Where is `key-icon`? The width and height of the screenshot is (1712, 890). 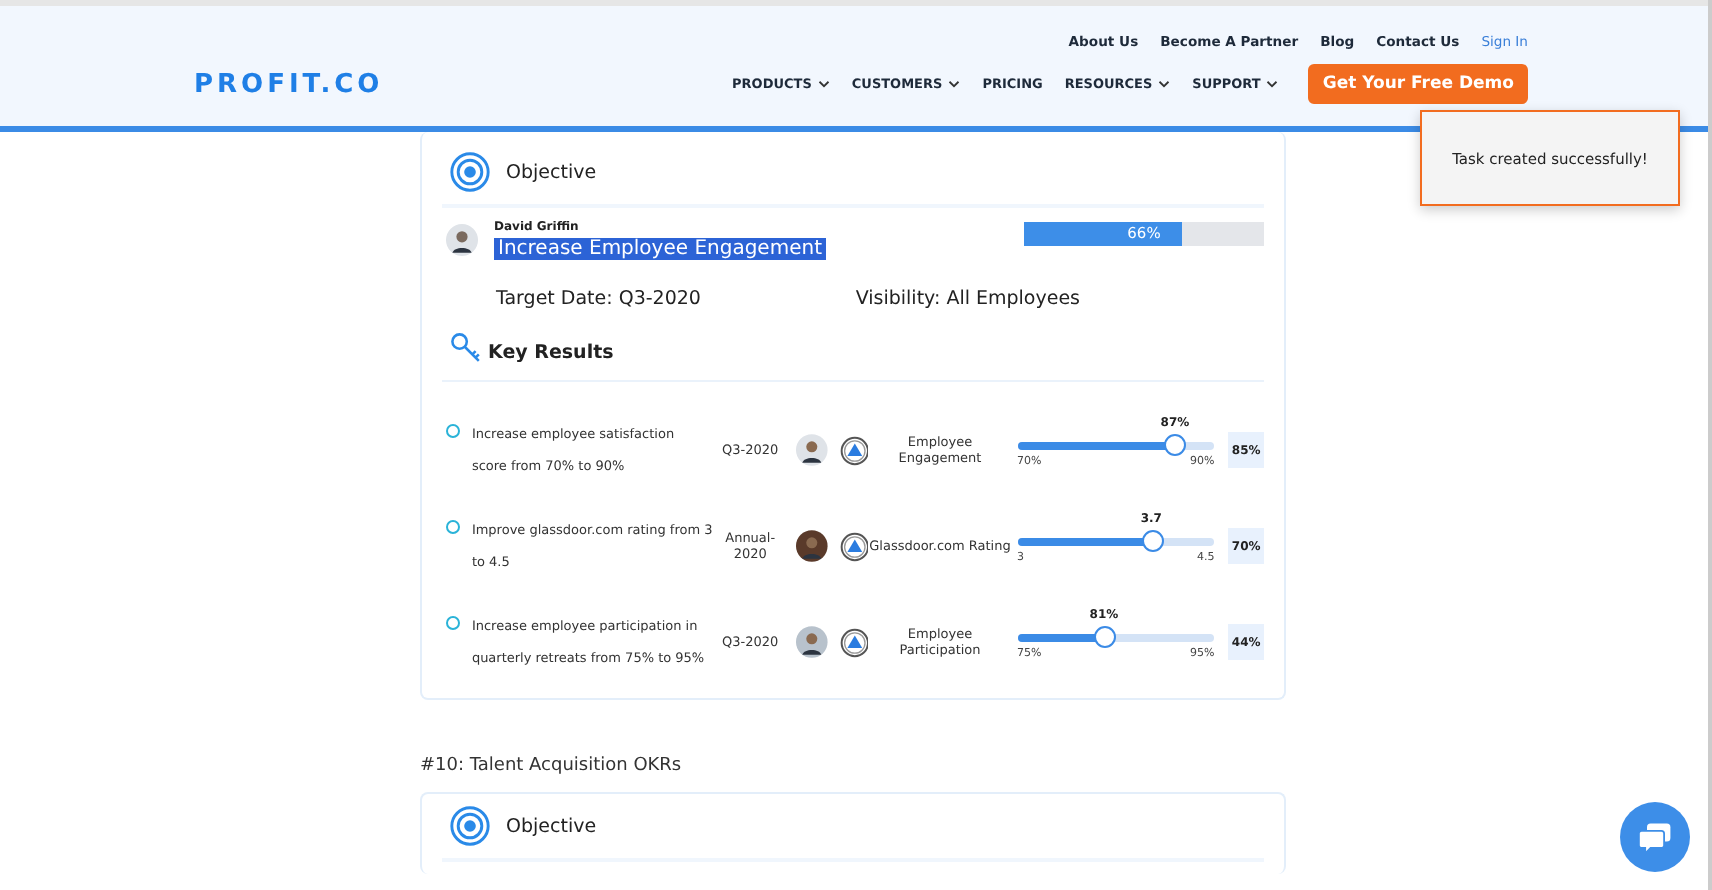
key-icon is located at coordinates (466, 348).